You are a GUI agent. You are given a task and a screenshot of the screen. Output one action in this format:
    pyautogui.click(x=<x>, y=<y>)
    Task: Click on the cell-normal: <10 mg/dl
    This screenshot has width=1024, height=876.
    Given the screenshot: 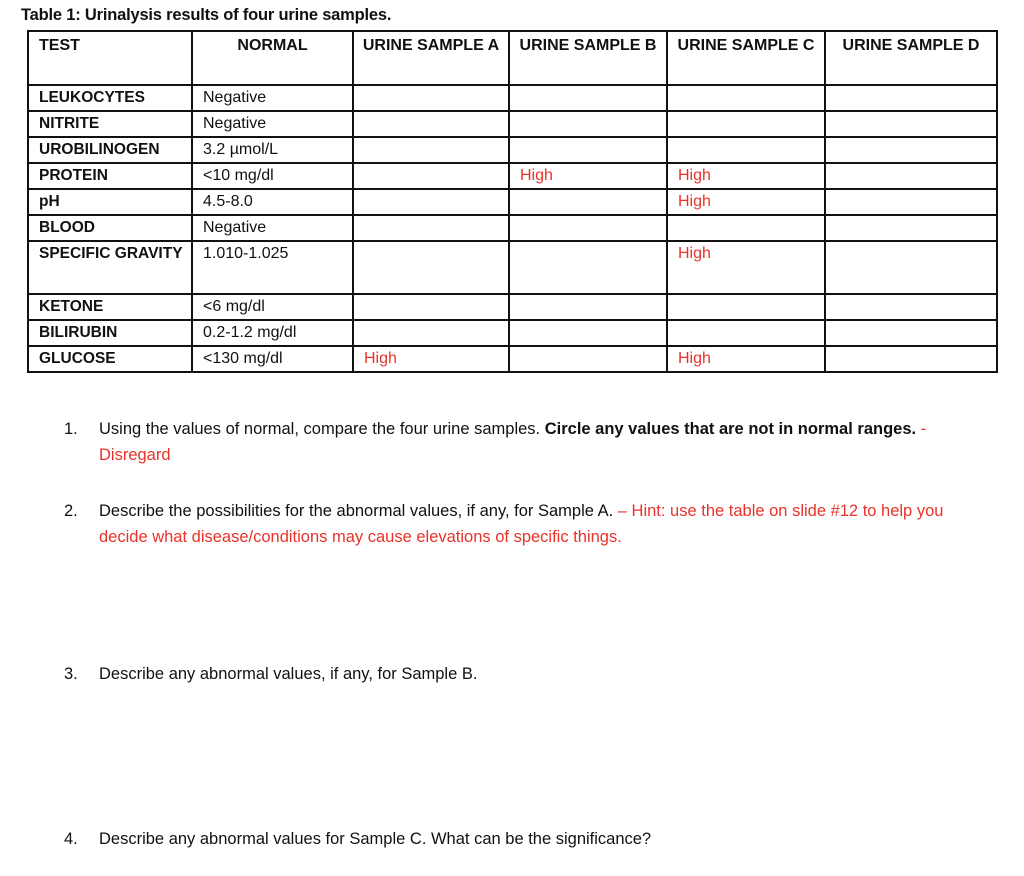 What is the action you would take?
    pyautogui.click(x=272, y=176)
    